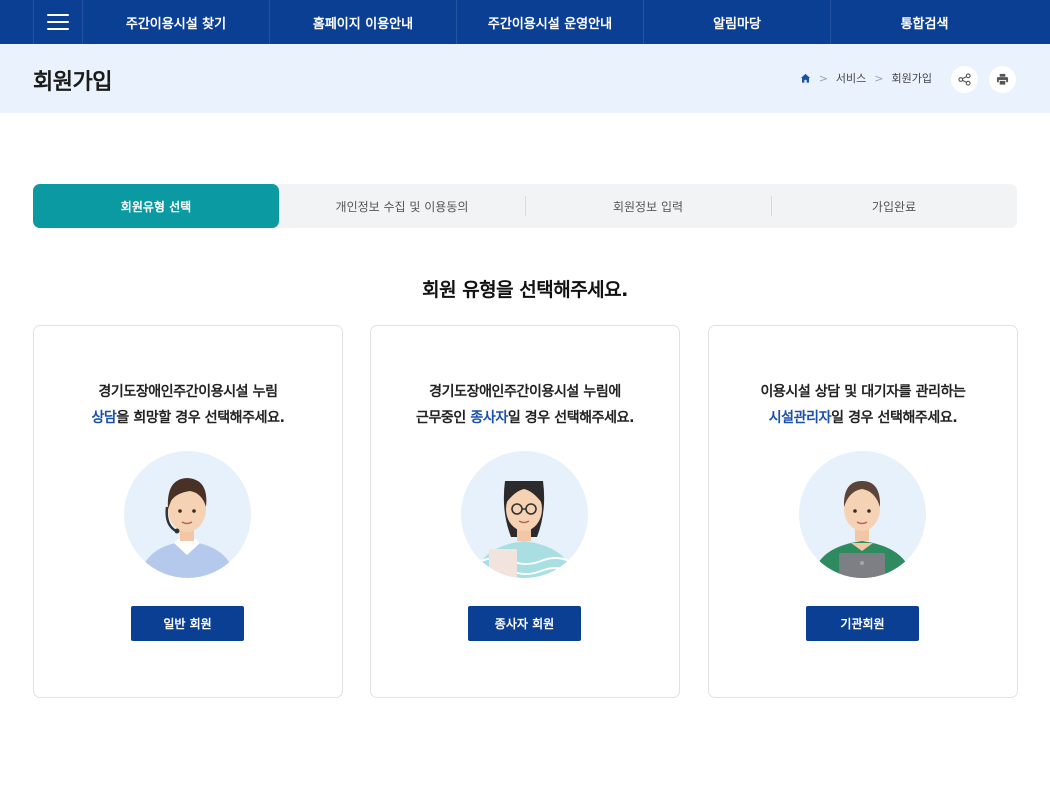 The height and width of the screenshot is (788, 1050). I want to click on nav-item-integrated-search: 통합검색, so click(924, 22).